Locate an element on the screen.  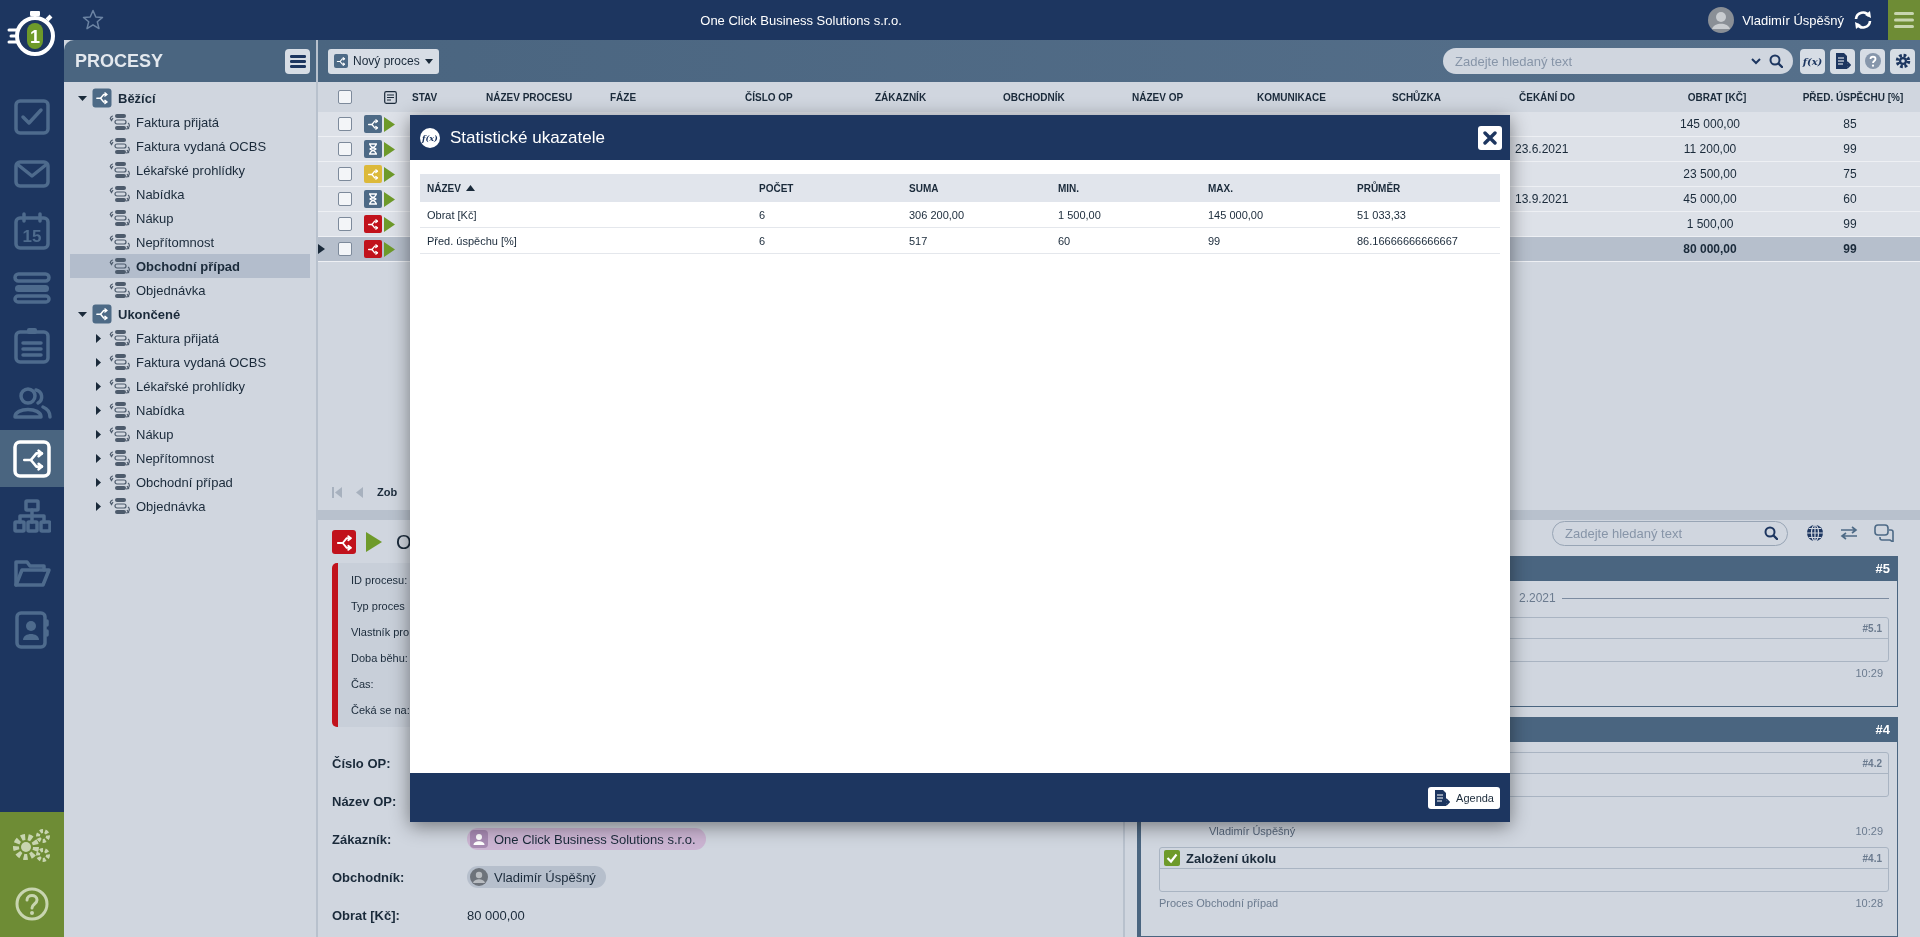
column-header: NÁZEV PROCESU is located at coordinates (529, 97).